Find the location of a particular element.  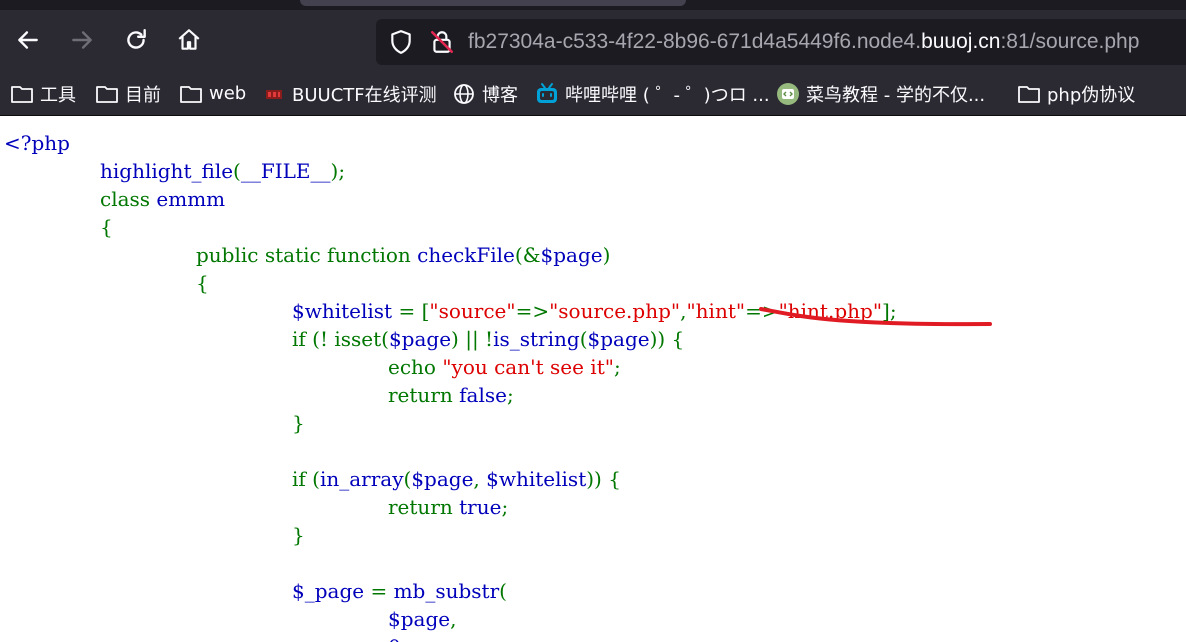

bilibili-icon is located at coordinates (547, 94).